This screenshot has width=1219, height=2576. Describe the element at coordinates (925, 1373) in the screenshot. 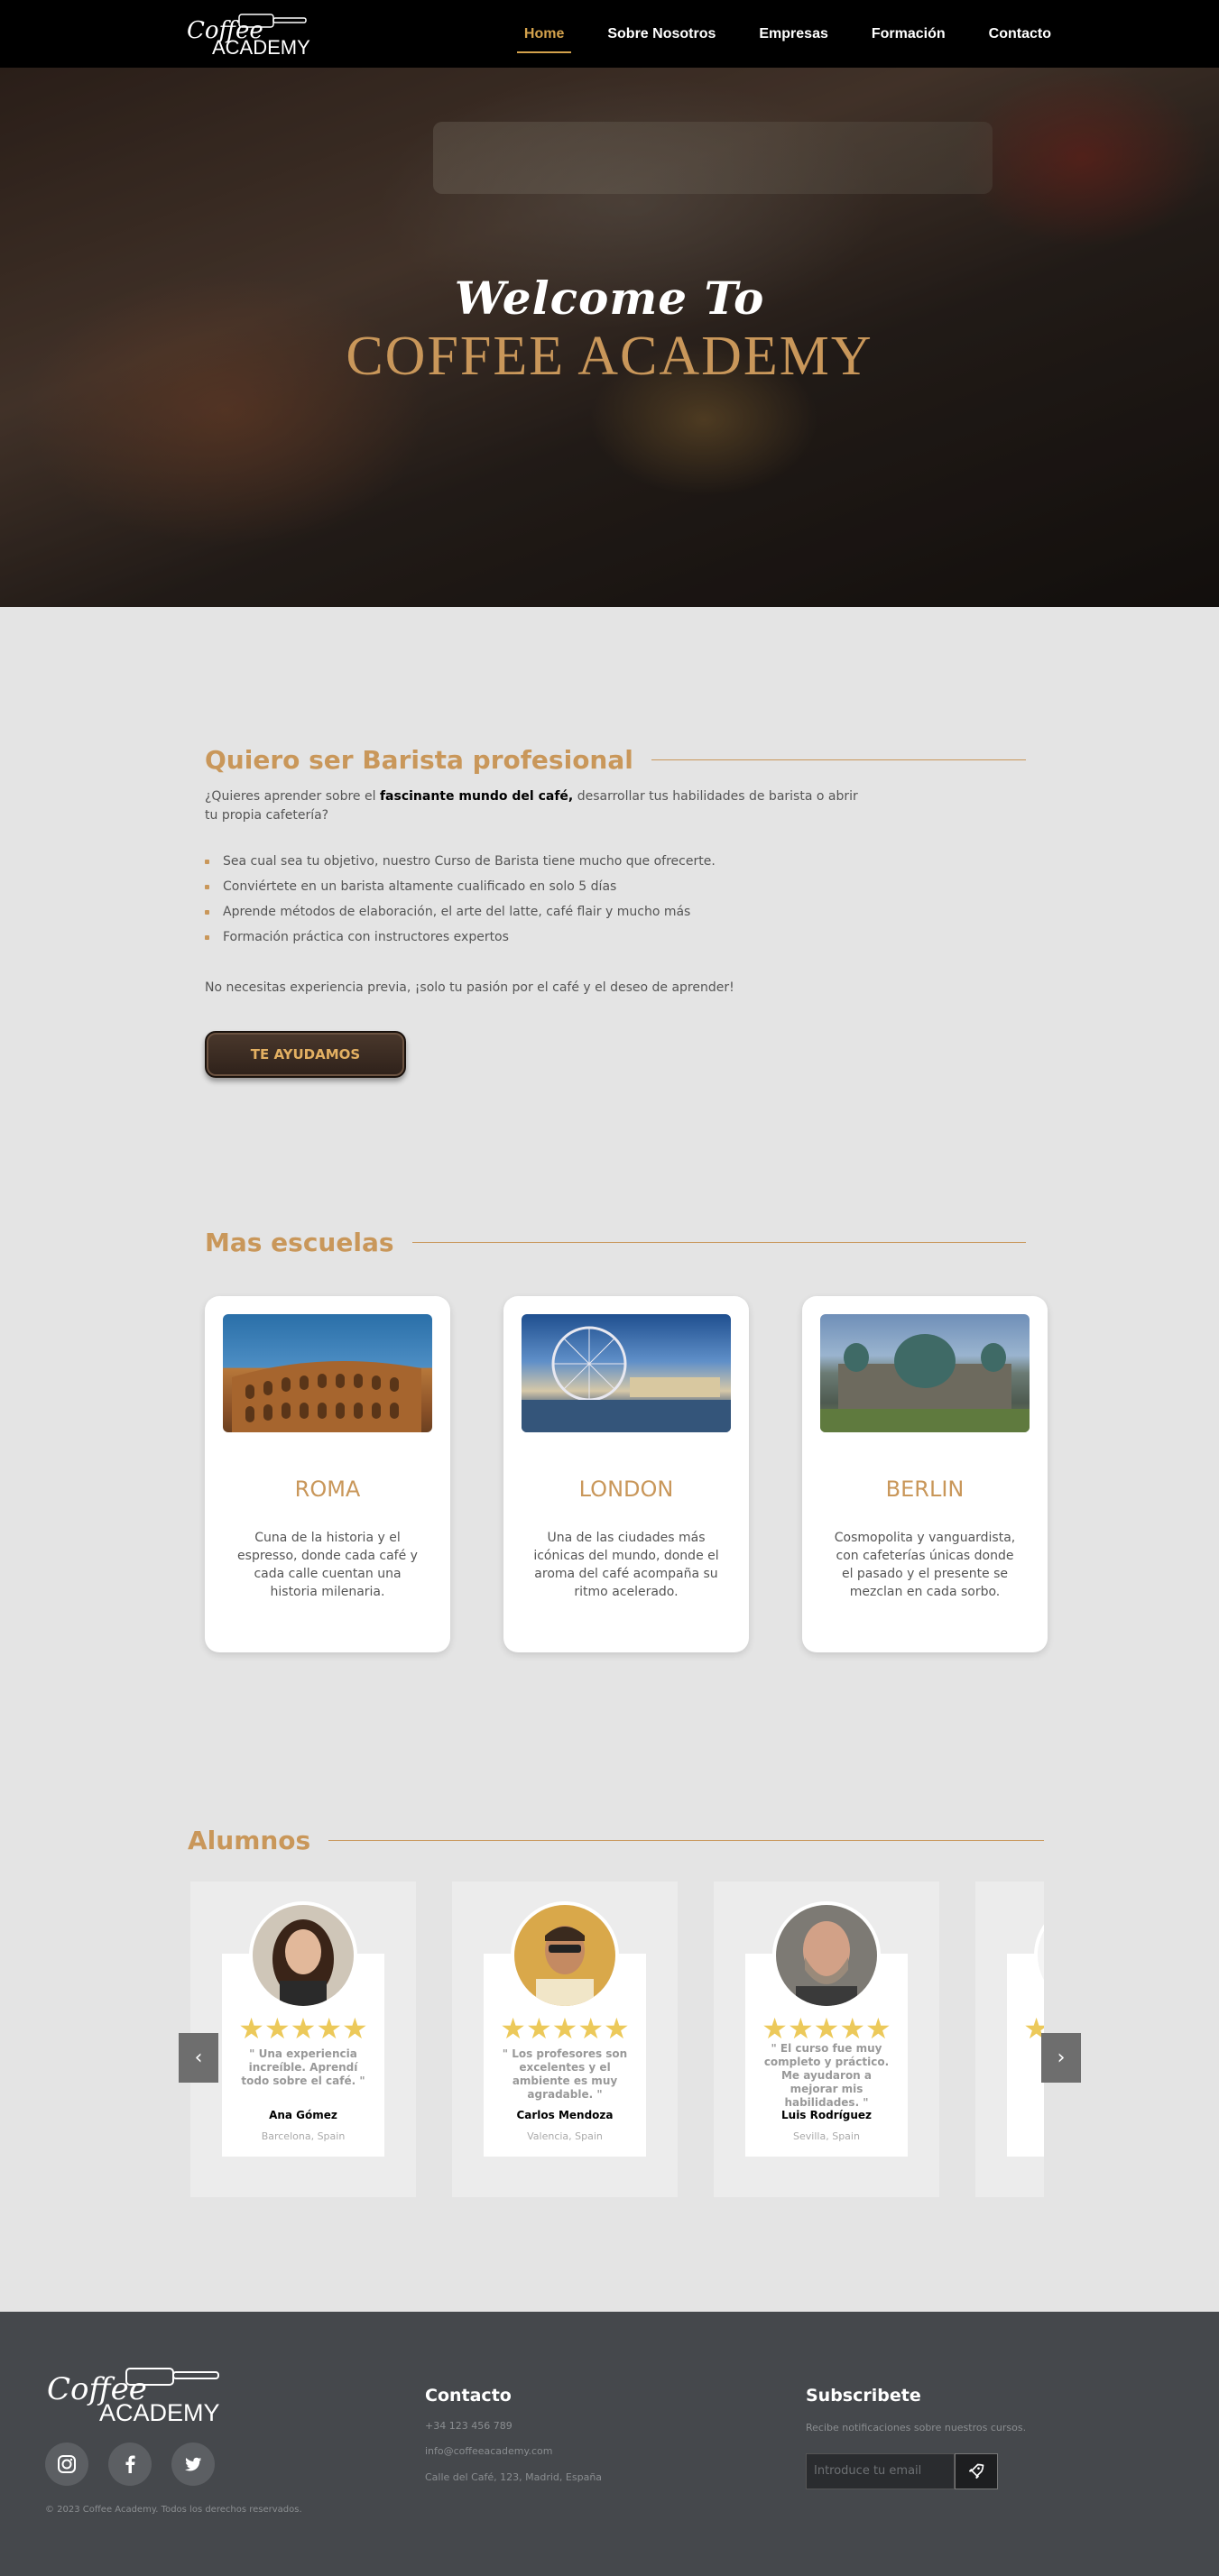

I see `berlin-image` at that location.